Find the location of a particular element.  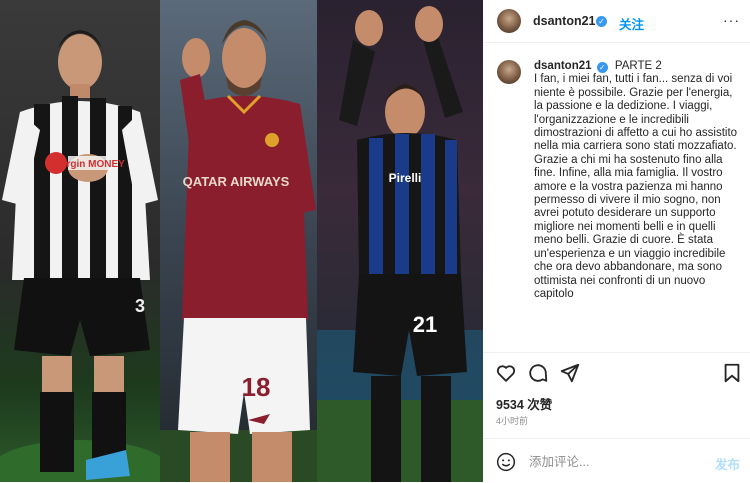

emoji-icon is located at coordinates (506, 462).